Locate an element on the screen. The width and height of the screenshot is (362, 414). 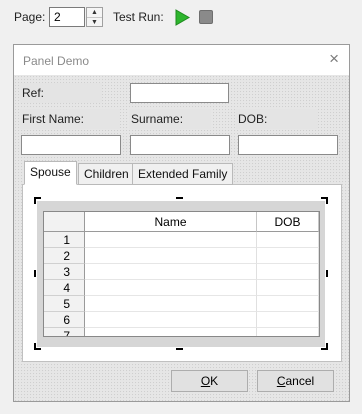
tab-children: Children is located at coordinates (106, 174).